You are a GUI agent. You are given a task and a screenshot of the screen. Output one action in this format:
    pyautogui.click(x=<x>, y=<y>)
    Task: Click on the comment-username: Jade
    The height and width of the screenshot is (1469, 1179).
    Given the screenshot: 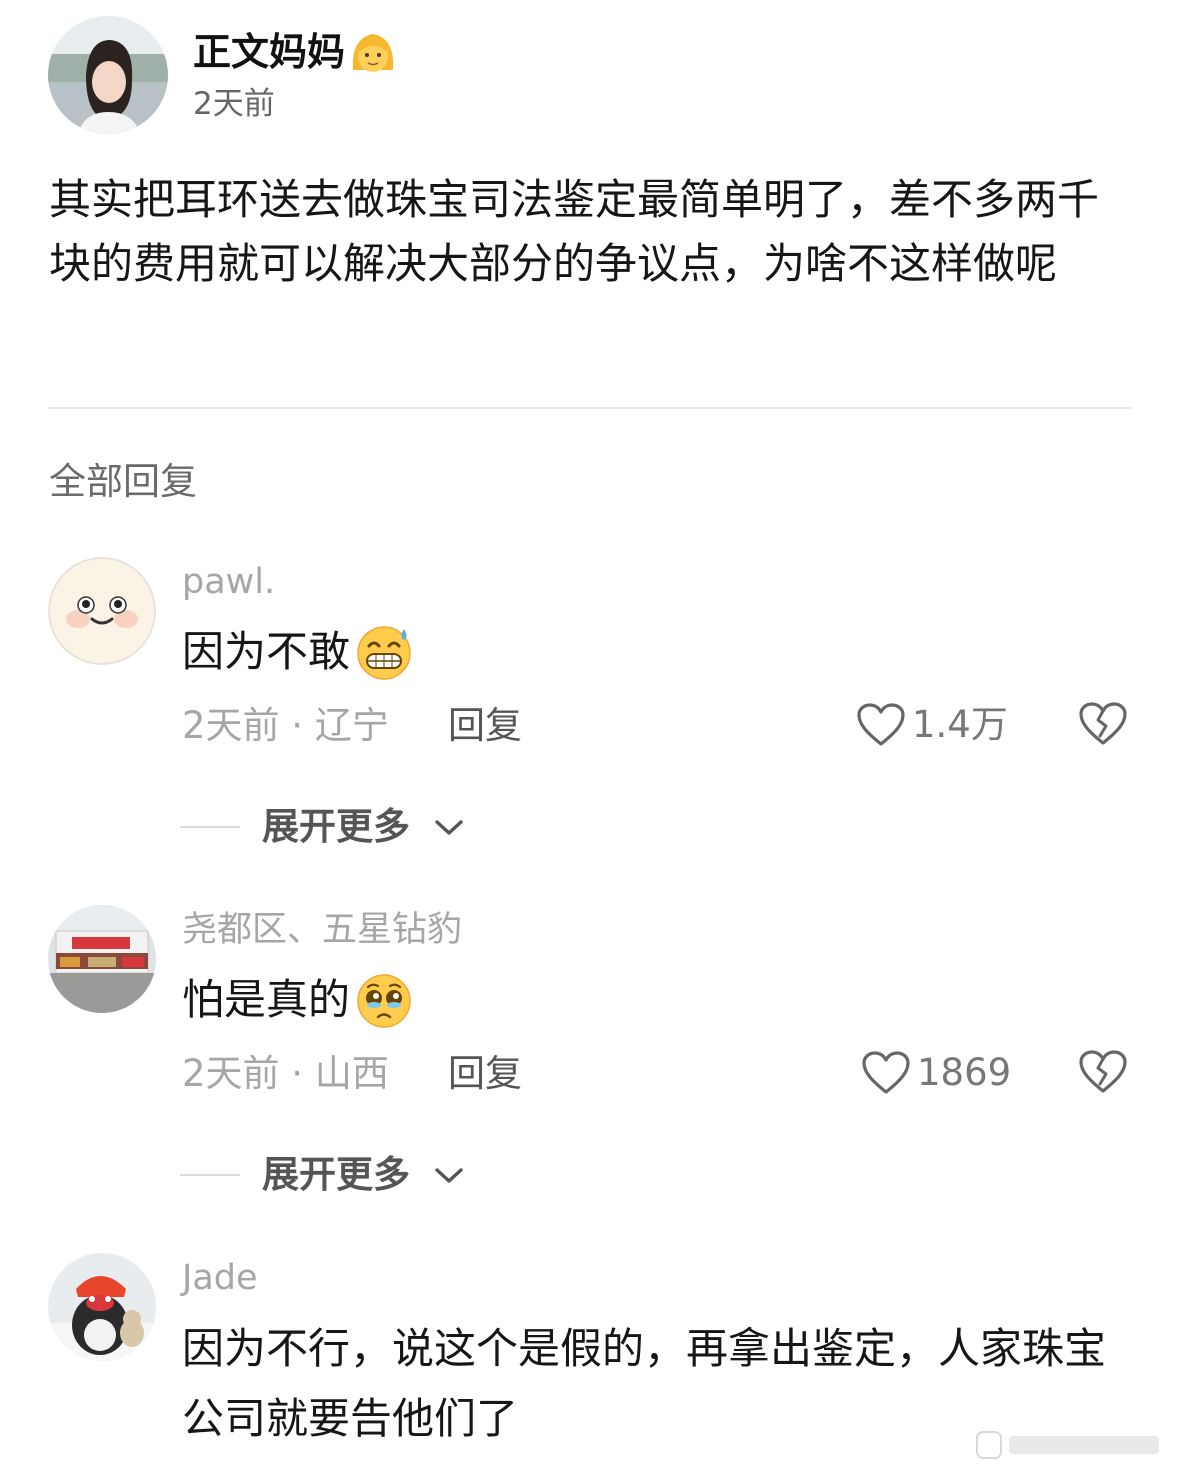 What is the action you would take?
    pyautogui.click(x=220, y=1278)
    